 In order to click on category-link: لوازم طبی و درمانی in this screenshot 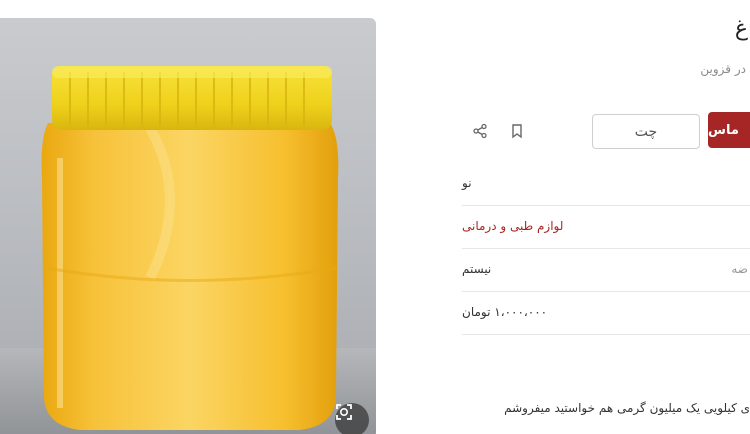, I will do `click(512, 226)`.